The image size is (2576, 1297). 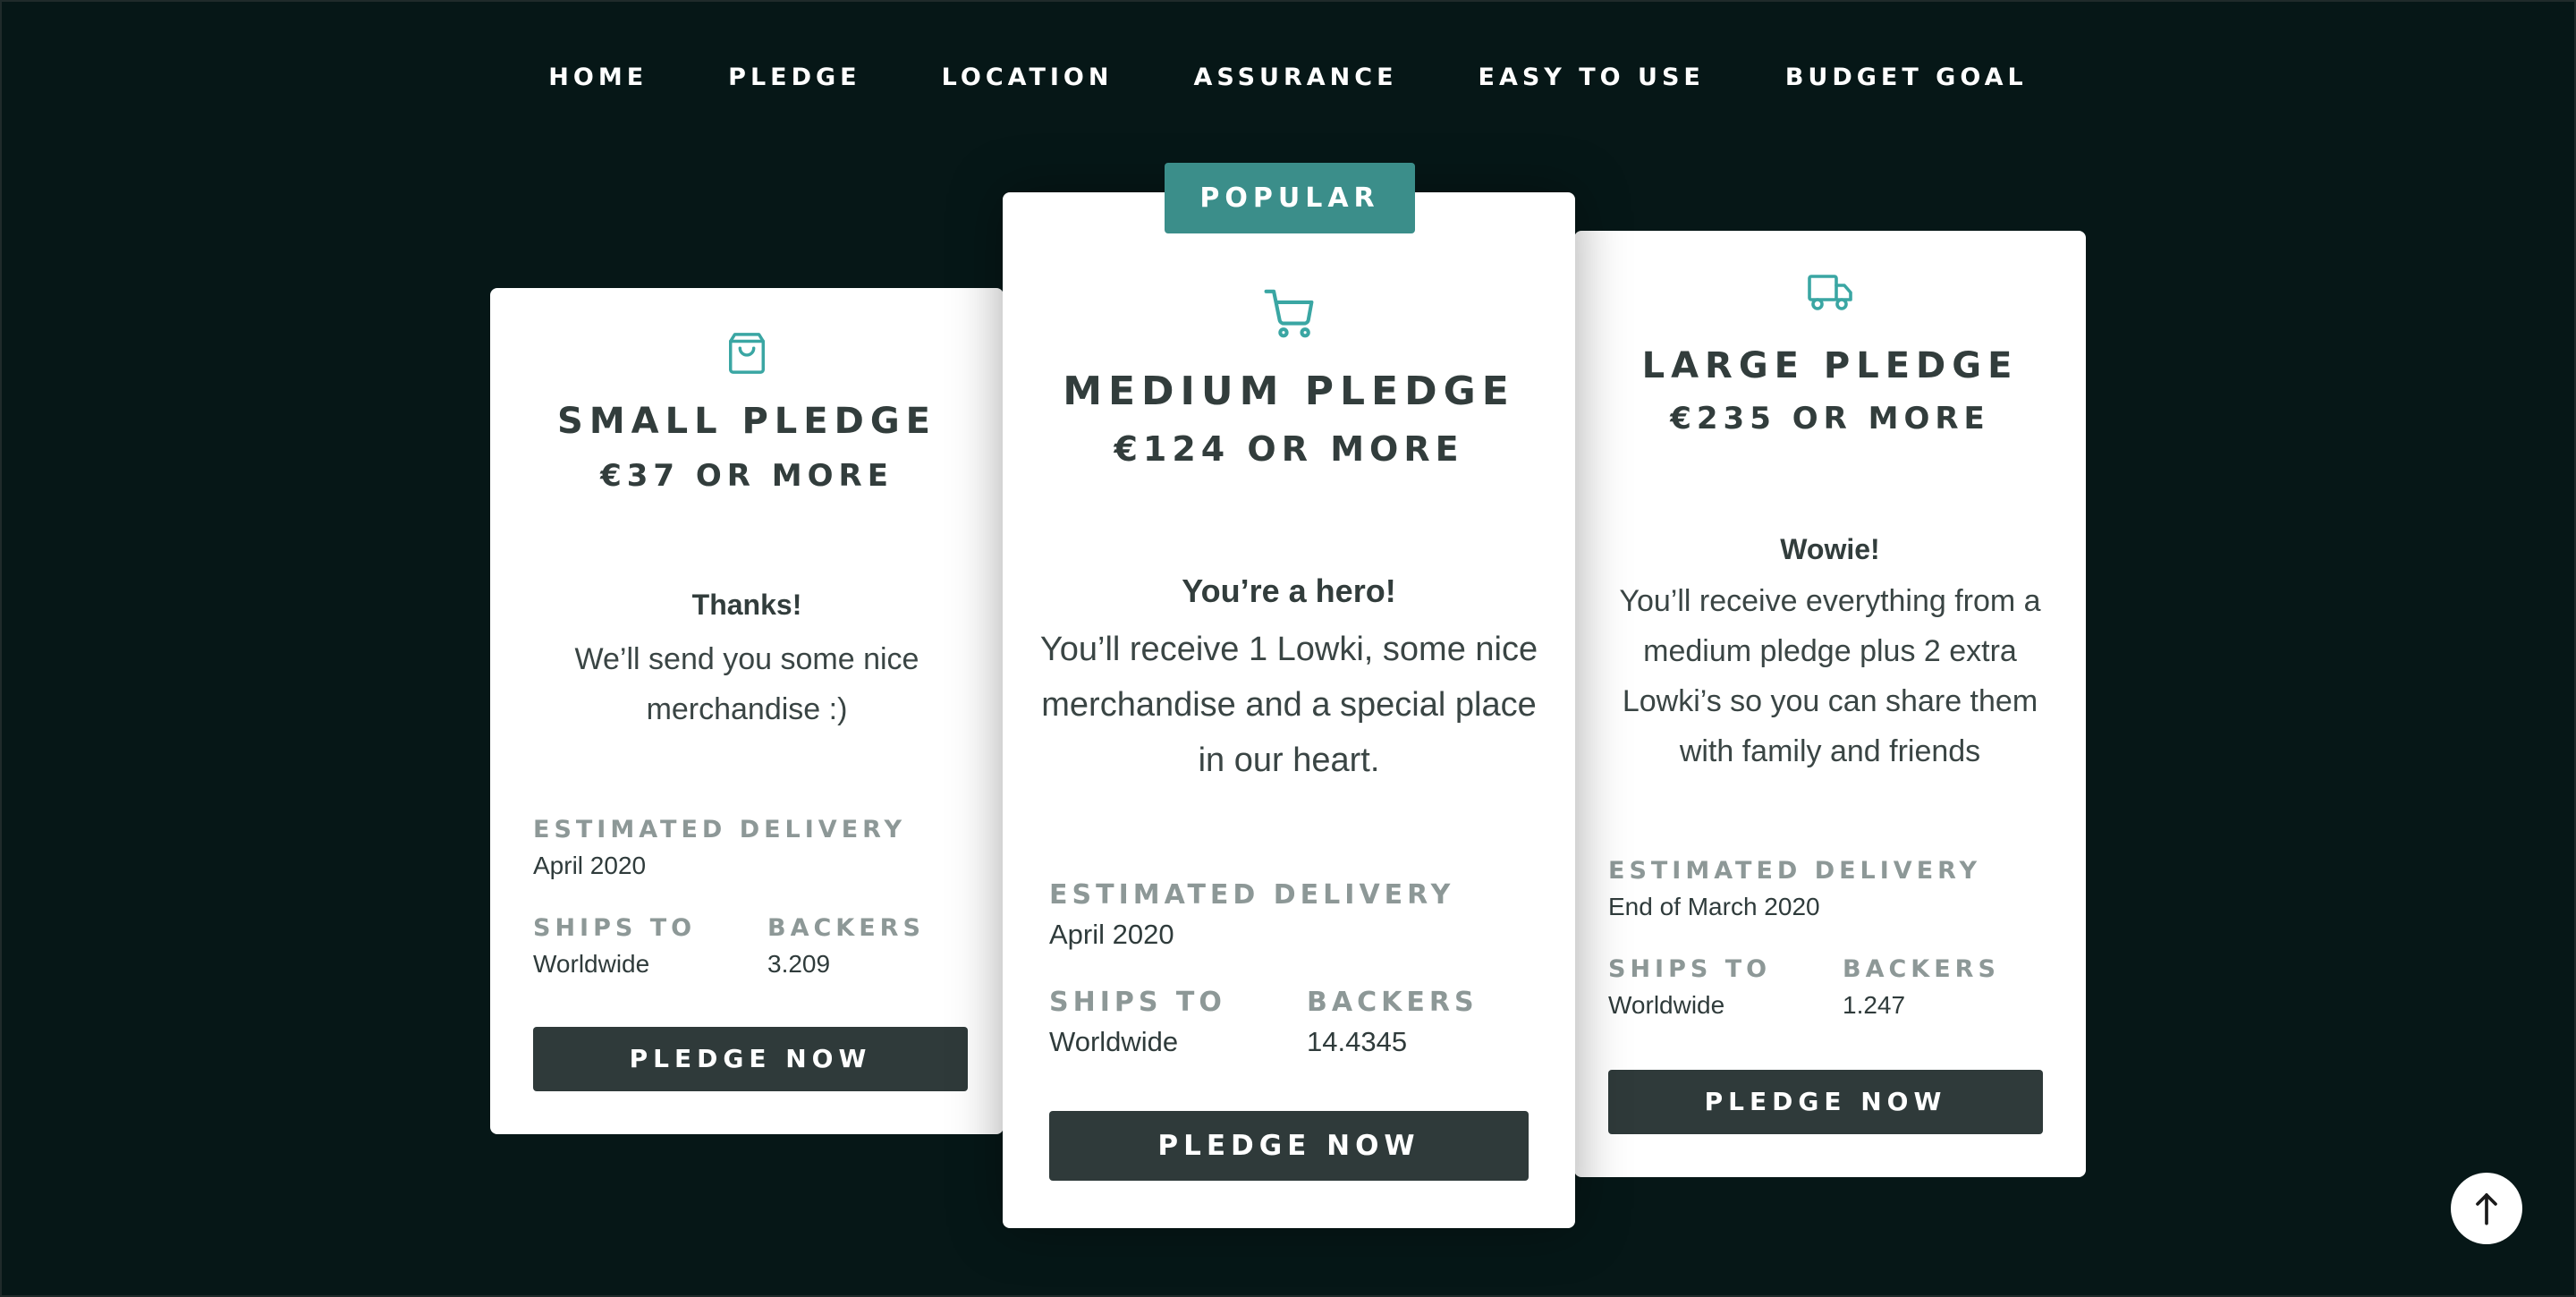 I want to click on pledge-title: MEDIUM PLEDGE, so click(x=1289, y=391).